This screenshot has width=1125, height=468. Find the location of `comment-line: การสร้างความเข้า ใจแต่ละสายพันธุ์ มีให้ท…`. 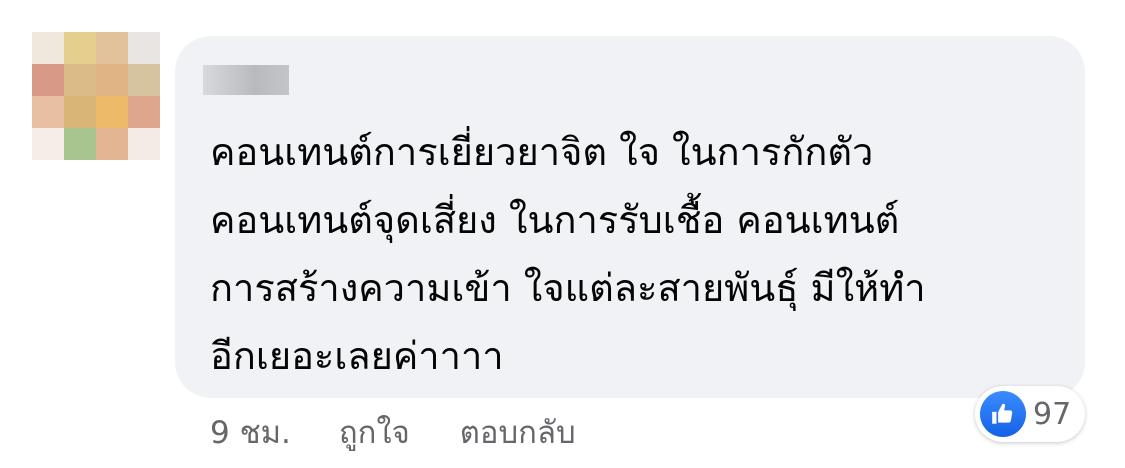

comment-line: การสร้างความเข้า ใจแต่ละสายพันธุ์ มีให้ท… is located at coordinates (568, 288).